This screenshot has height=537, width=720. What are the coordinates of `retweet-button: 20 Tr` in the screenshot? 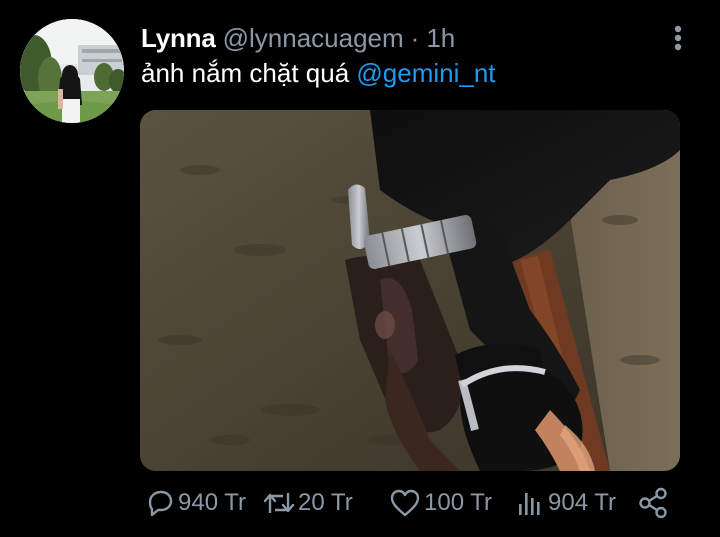 It's located at (307, 503).